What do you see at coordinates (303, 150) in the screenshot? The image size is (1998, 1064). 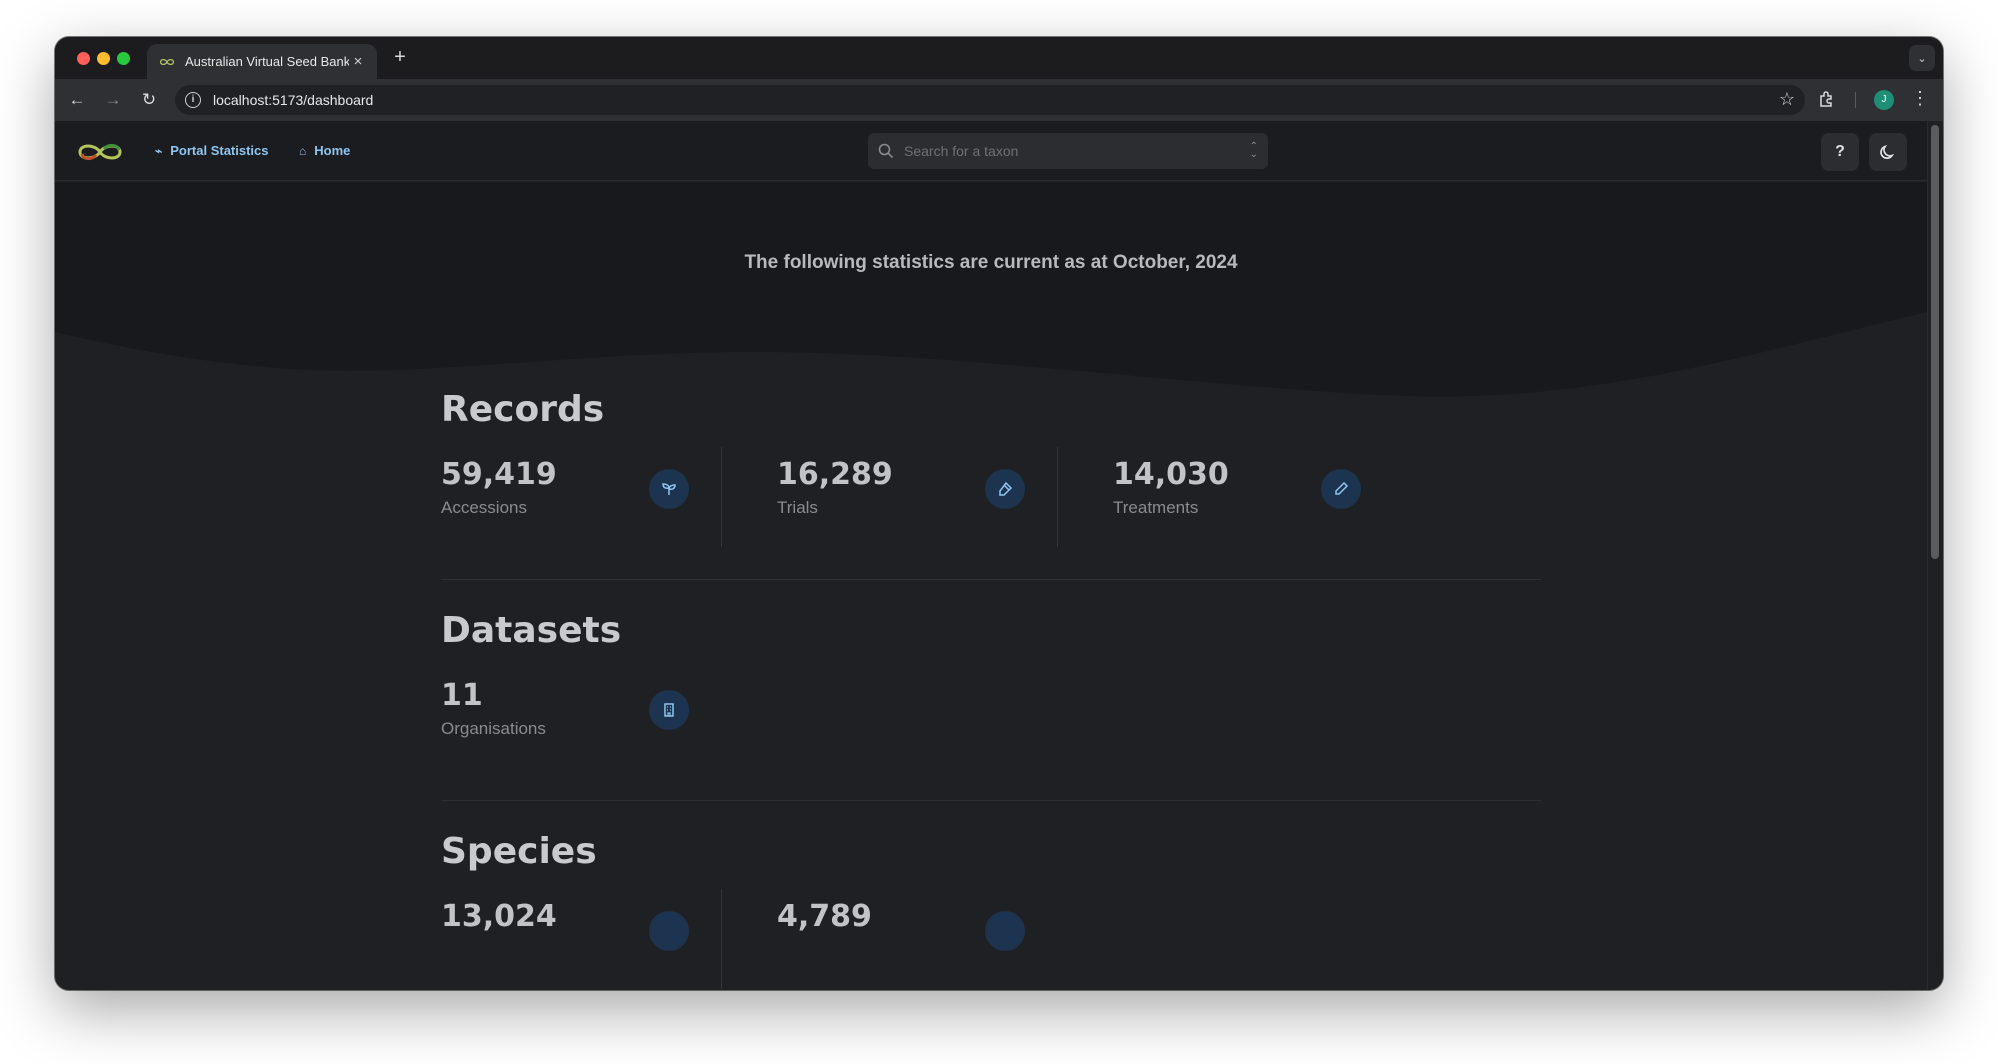 I see `home-icon: ⌂` at bounding box center [303, 150].